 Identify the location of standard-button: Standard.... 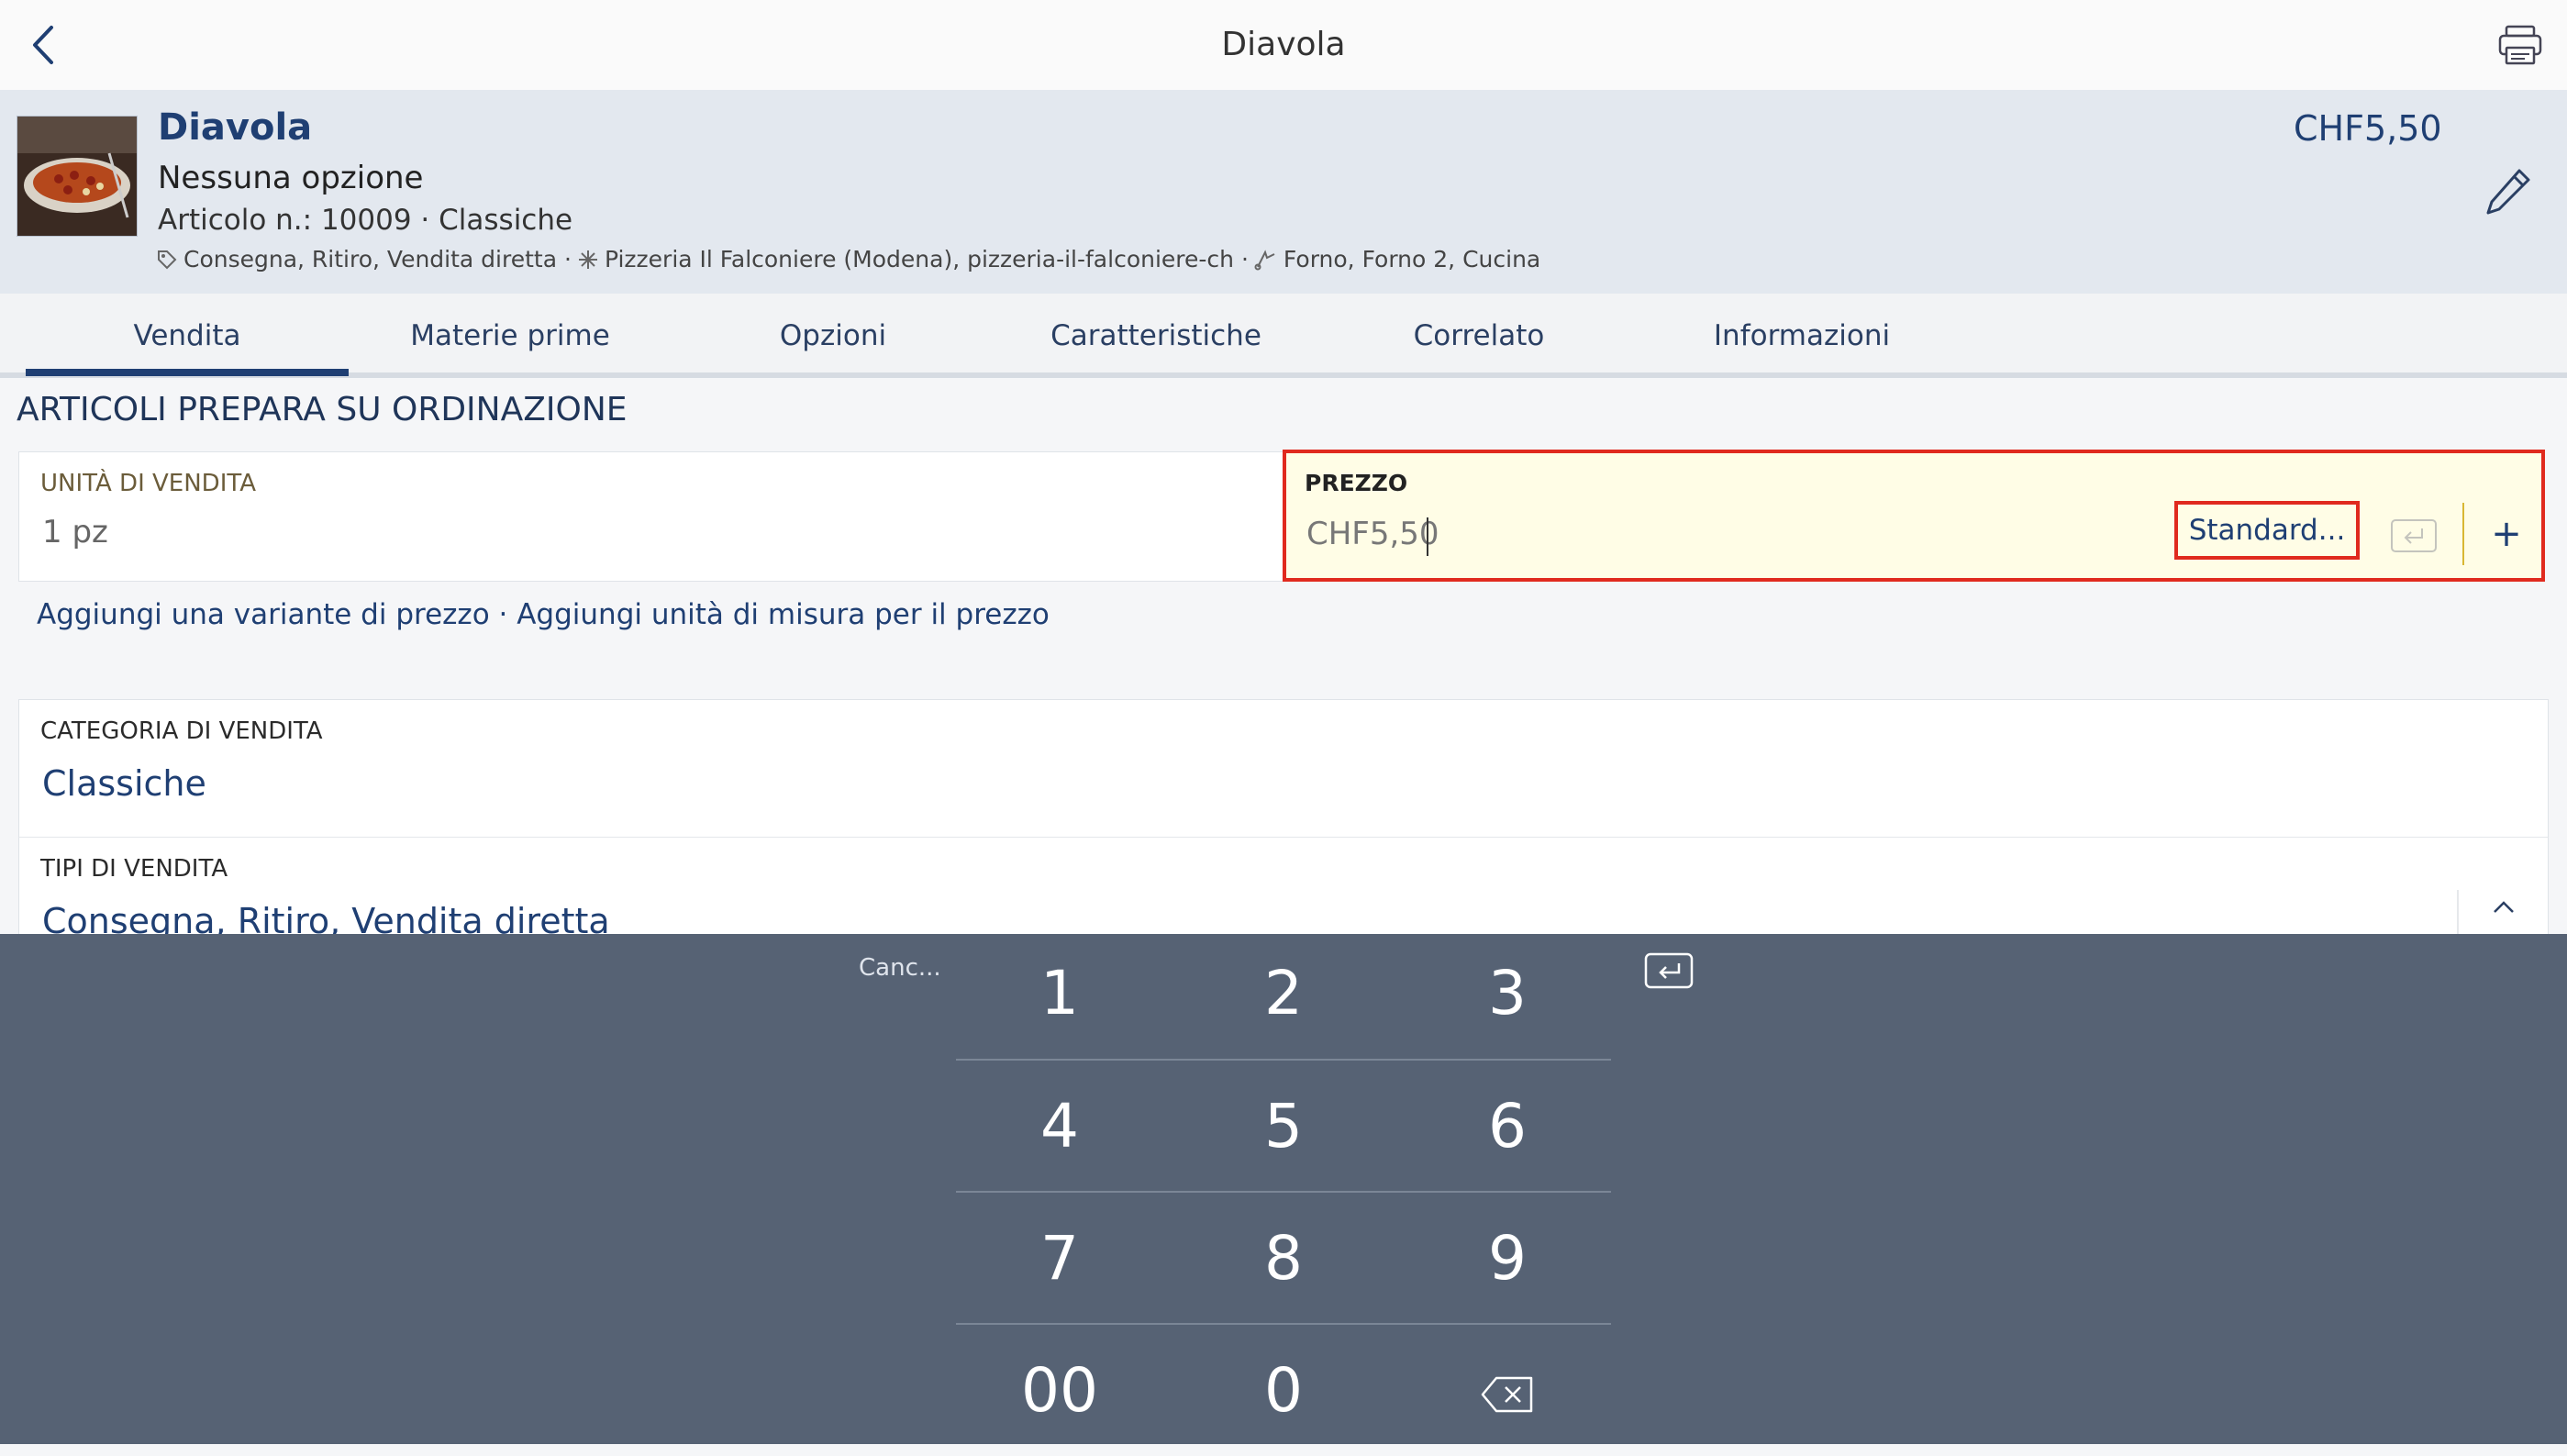
(2267, 530).